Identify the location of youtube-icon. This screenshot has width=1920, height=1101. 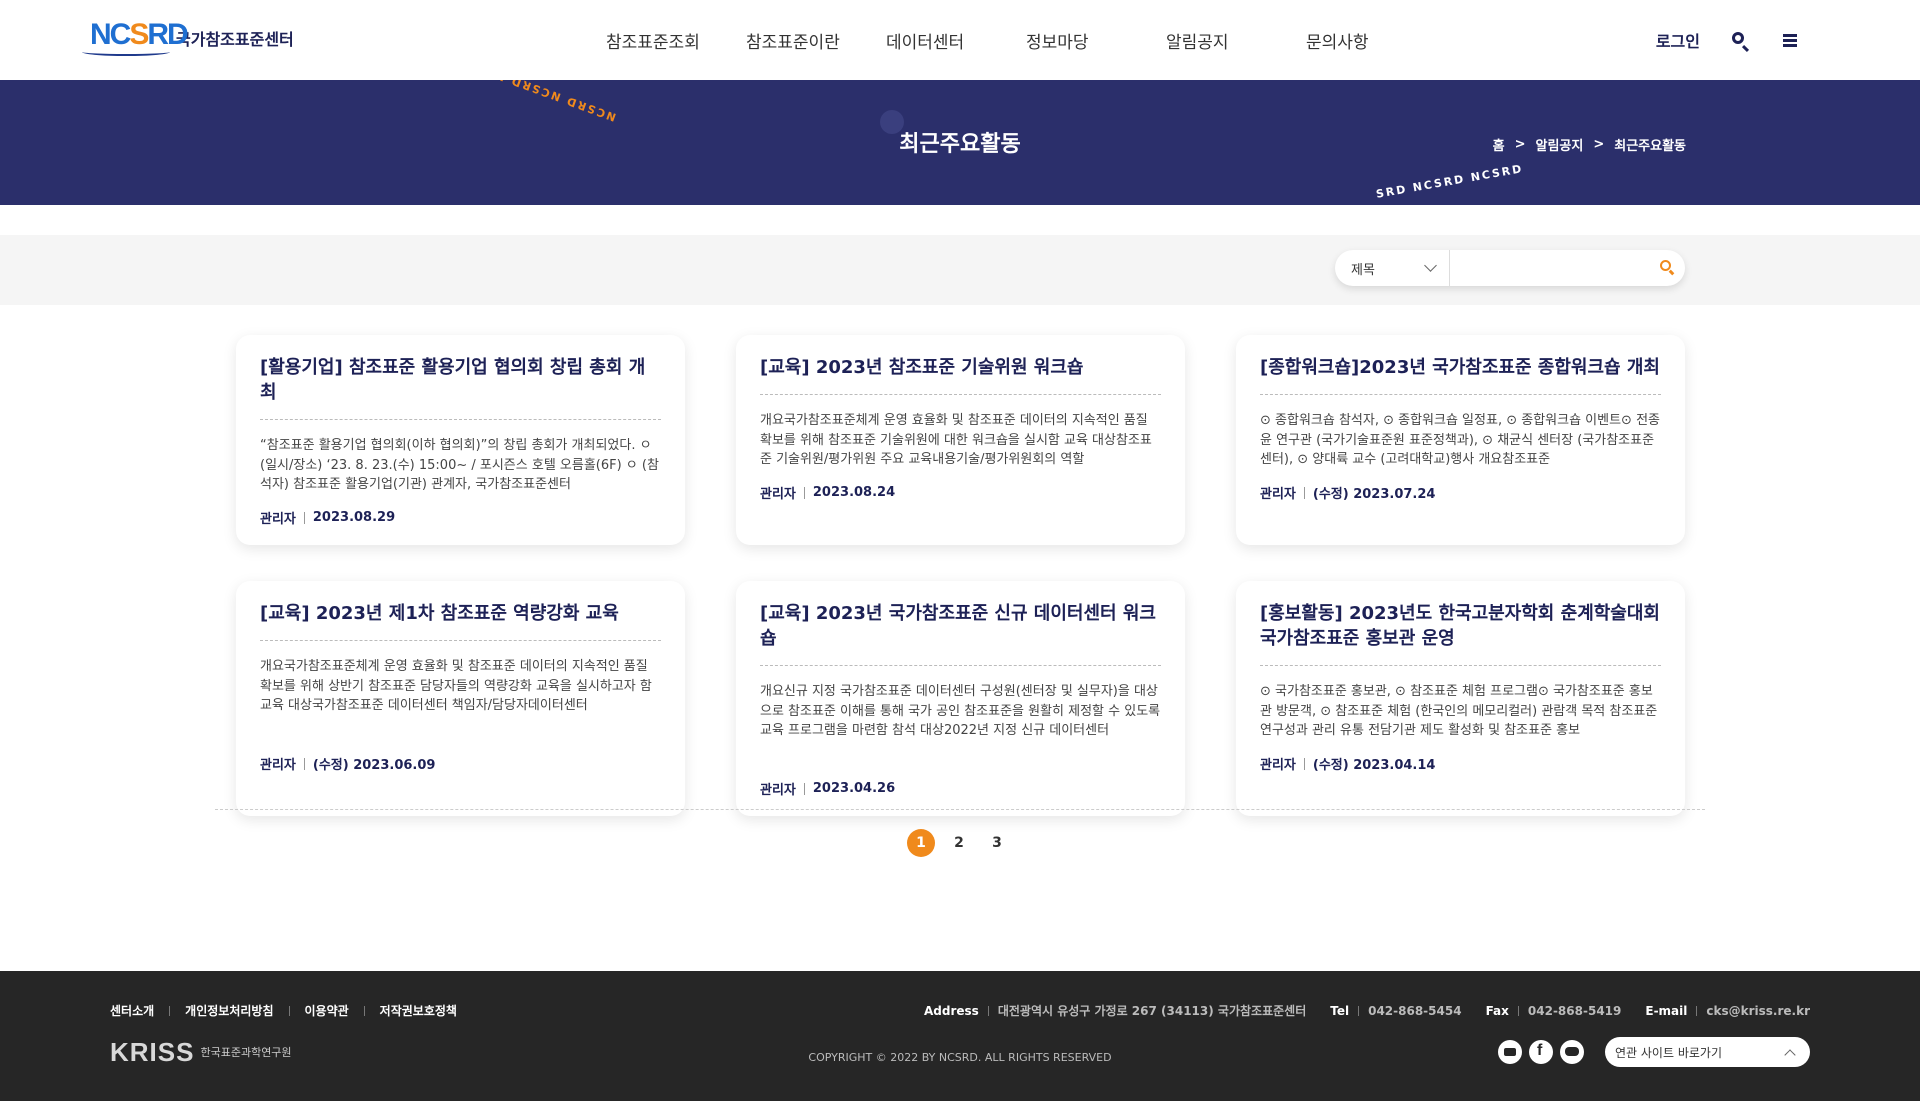
(1510, 1052).